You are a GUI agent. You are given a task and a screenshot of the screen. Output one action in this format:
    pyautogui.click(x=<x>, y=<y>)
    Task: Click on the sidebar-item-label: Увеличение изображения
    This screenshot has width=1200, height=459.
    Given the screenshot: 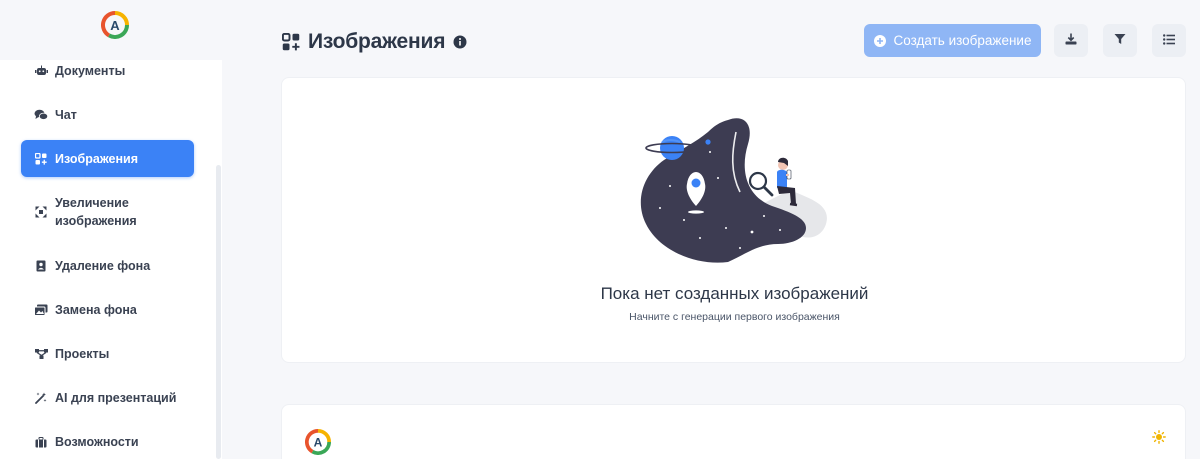 What is the action you would take?
    pyautogui.click(x=96, y=212)
    